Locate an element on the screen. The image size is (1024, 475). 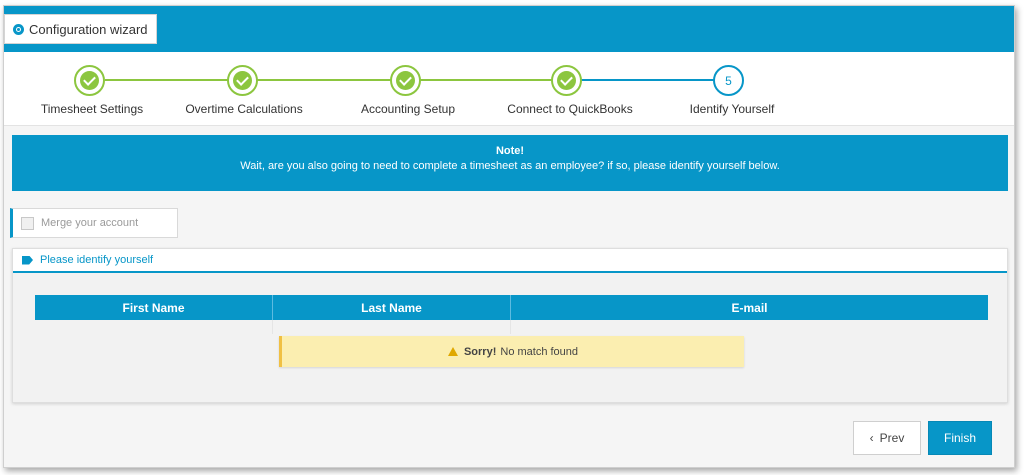
tag-icon is located at coordinates (27, 260).